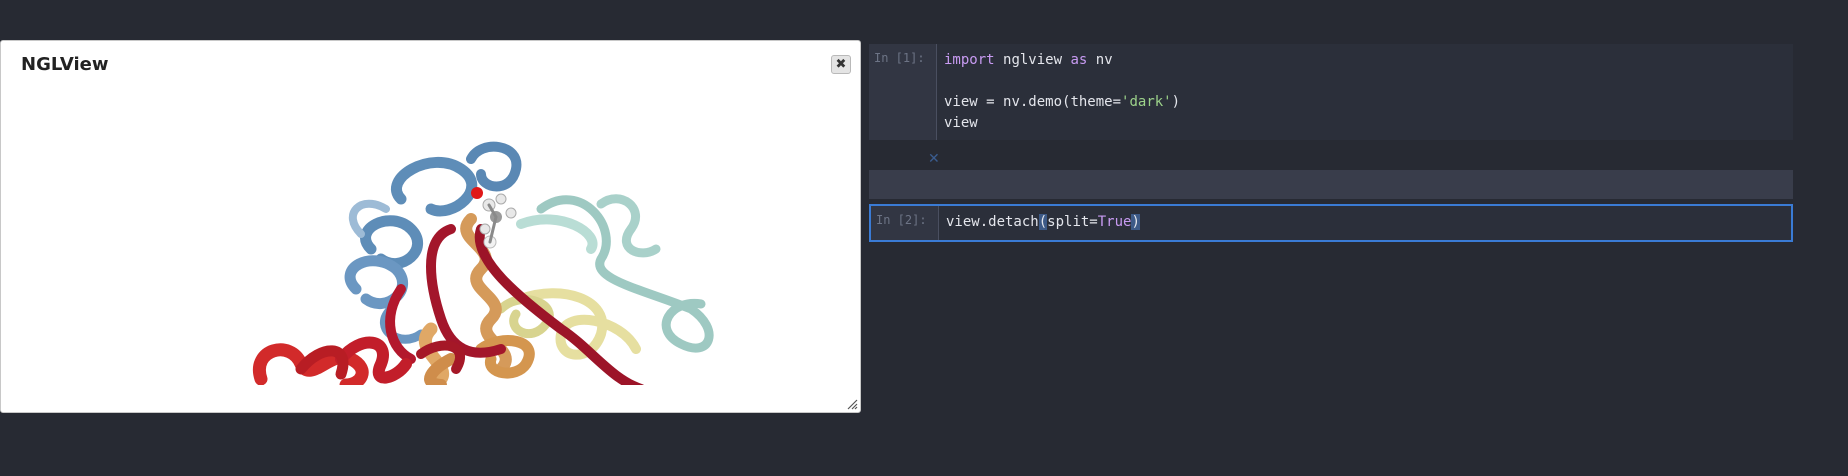 This screenshot has width=1848, height=476. I want to click on kwarg: split=, so click(1072, 222).